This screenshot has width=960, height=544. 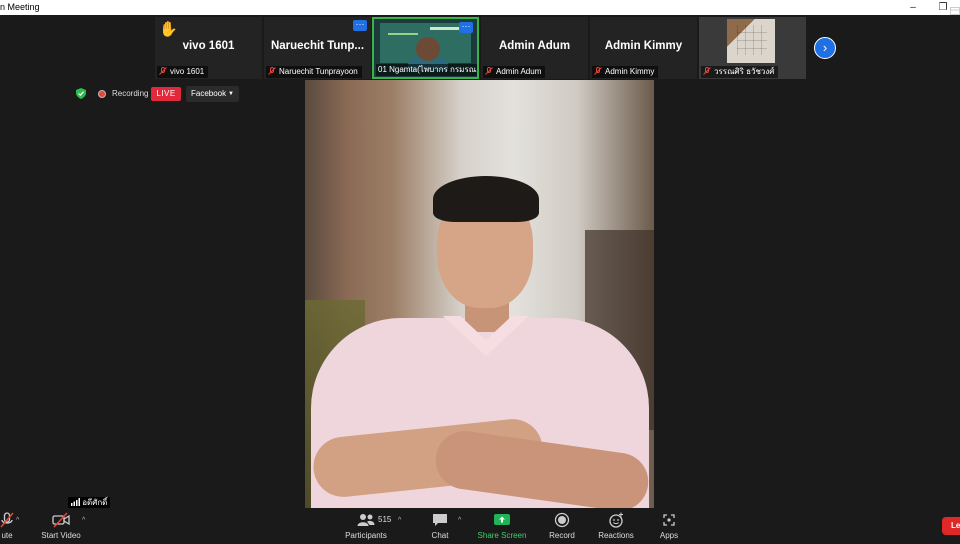 I want to click on start-video-label: Start Video, so click(x=61, y=535).